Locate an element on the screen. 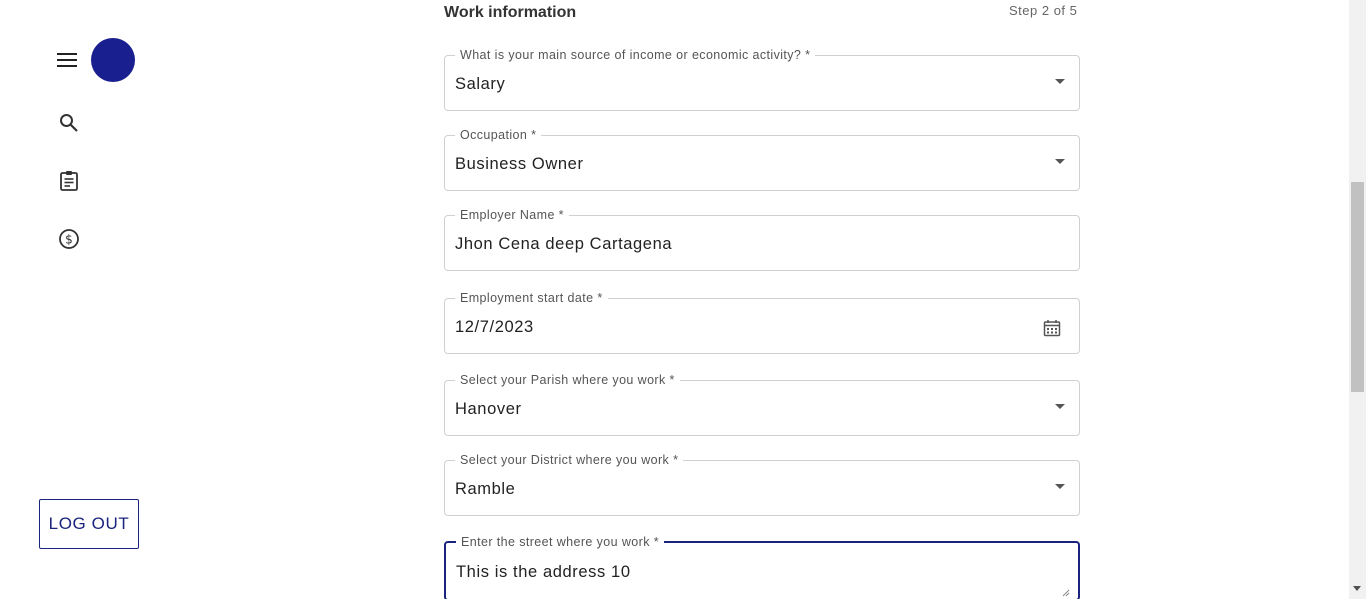 Image resolution: width=1366 pixels, height=599 pixels. field-value: Hanover is located at coordinates (488, 409).